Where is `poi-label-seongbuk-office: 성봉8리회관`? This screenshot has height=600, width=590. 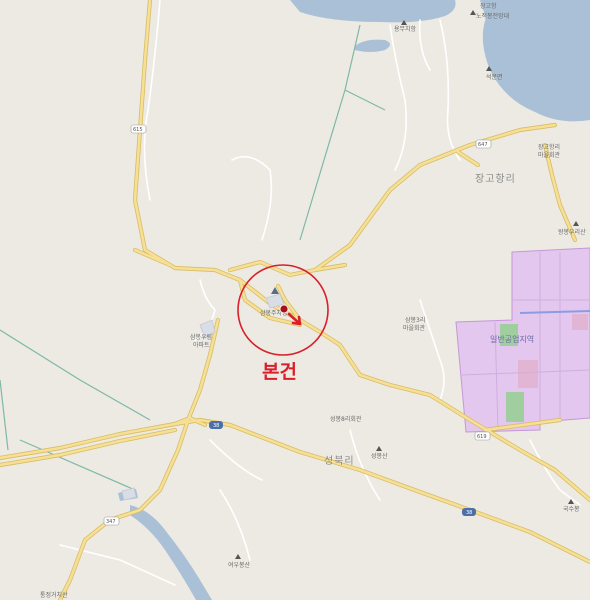
poi-label-seongbuk-office: 성봉8리회관 is located at coordinates (346, 419).